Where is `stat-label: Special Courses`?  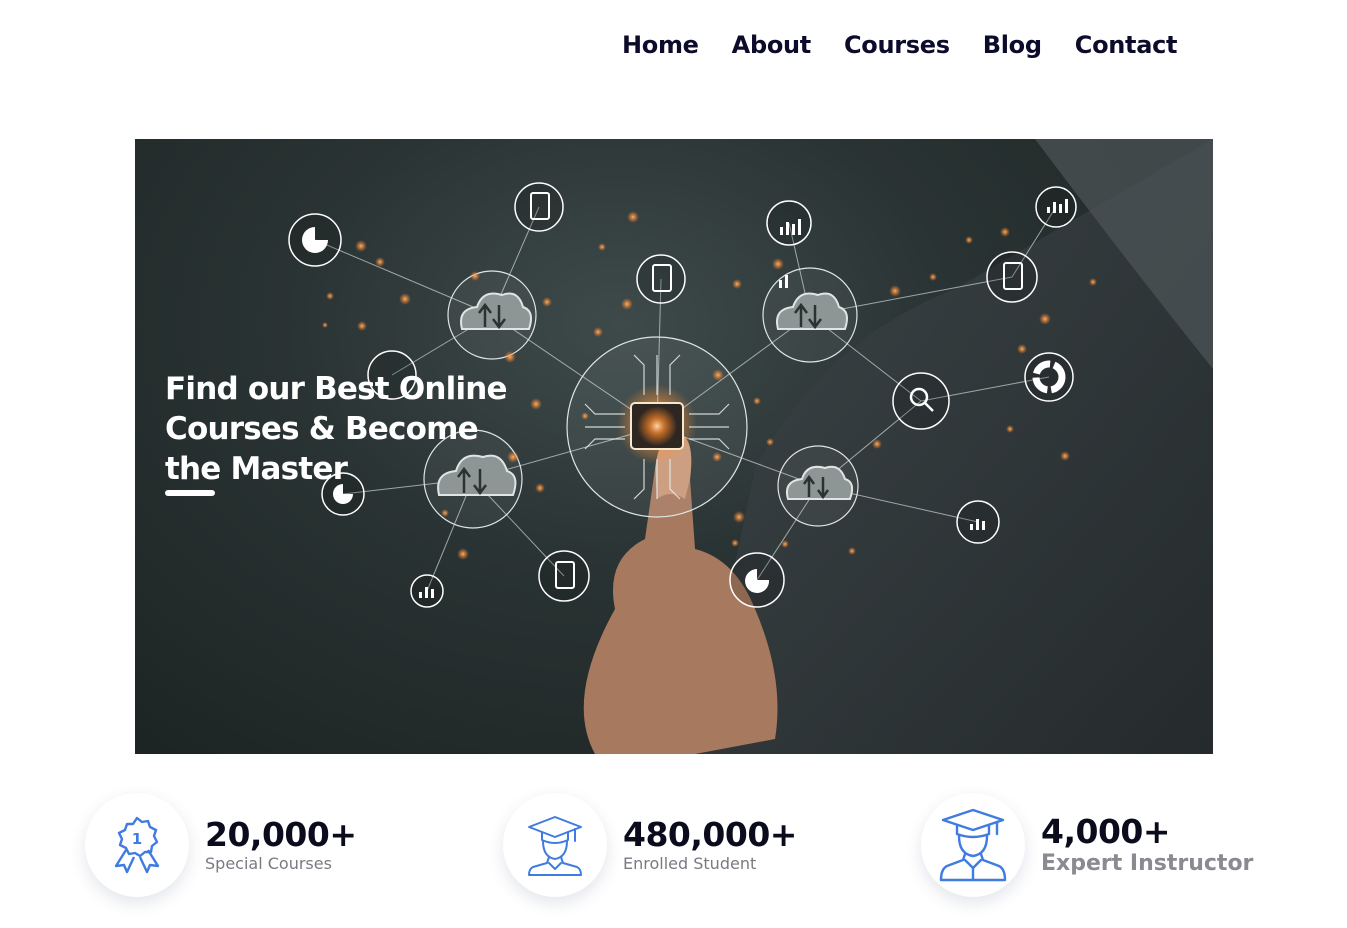
stat-label: Special Courses is located at coordinates (268, 863).